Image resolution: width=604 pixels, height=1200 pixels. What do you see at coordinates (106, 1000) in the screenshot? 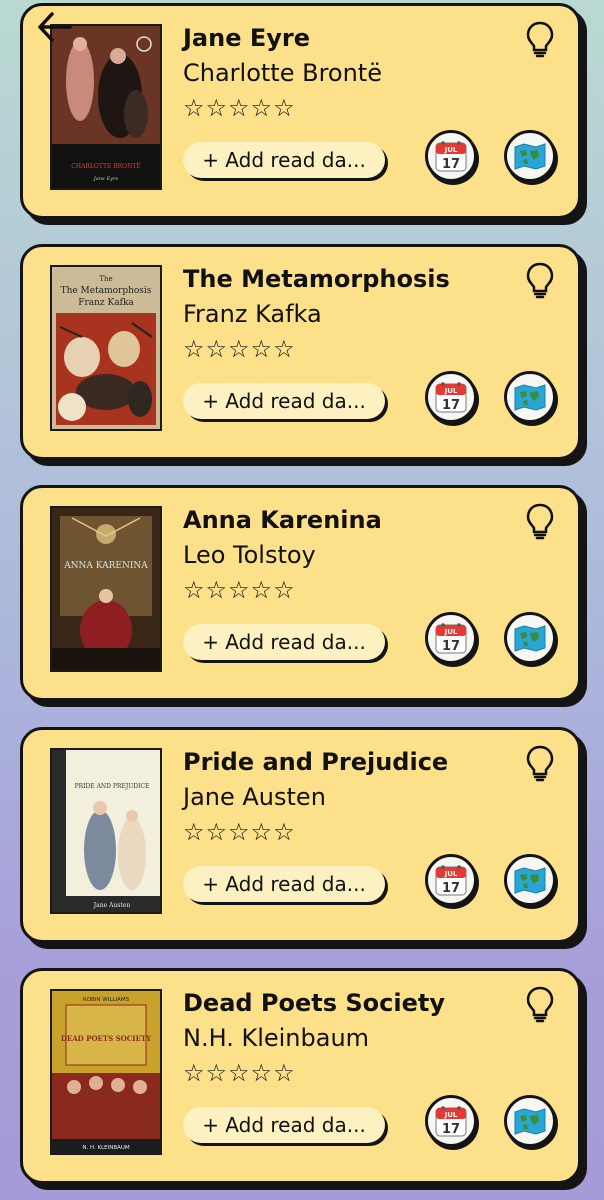
I see `cover-top-text: ROBIN WILLIAMS` at bounding box center [106, 1000].